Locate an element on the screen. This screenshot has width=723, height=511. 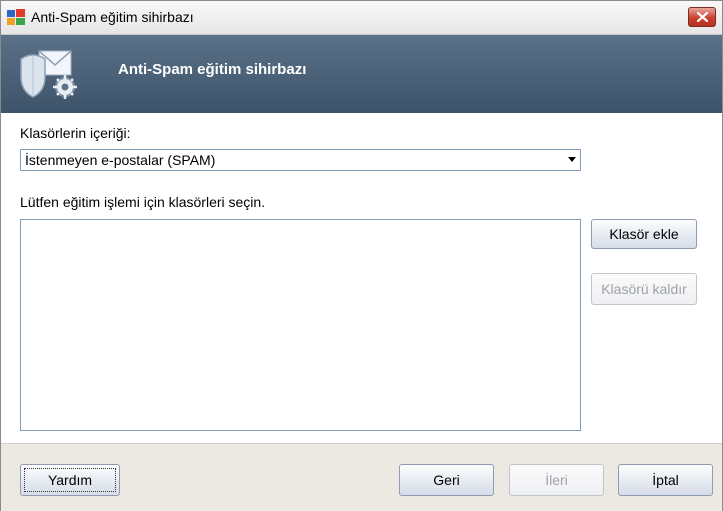
help-button: Yardım is located at coordinates (70, 480).